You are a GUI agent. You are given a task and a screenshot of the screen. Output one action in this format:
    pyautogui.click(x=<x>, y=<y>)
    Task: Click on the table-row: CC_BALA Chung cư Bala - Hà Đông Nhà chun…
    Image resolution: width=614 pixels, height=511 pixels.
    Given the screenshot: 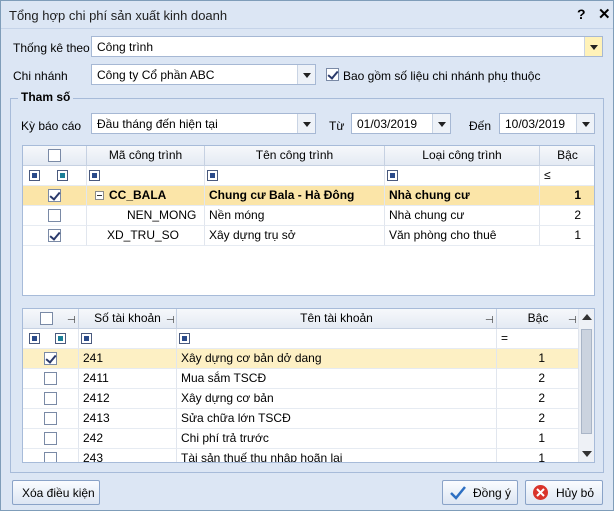 What is the action you would take?
    pyautogui.click(x=308, y=196)
    